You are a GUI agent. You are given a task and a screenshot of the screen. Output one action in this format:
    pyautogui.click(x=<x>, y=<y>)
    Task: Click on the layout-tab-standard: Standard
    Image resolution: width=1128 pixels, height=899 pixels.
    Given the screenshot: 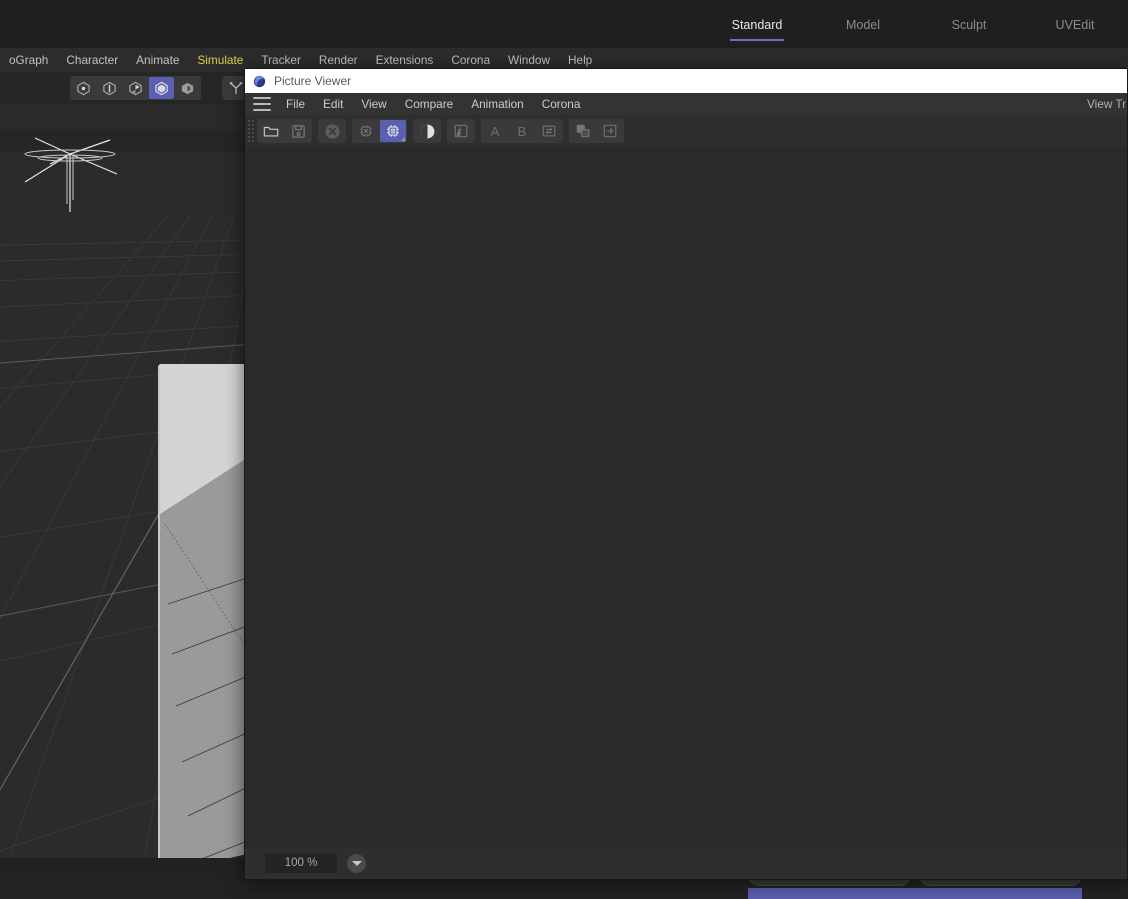 What is the action you would take?
    pyautogui.click(x=757, y=29)
    